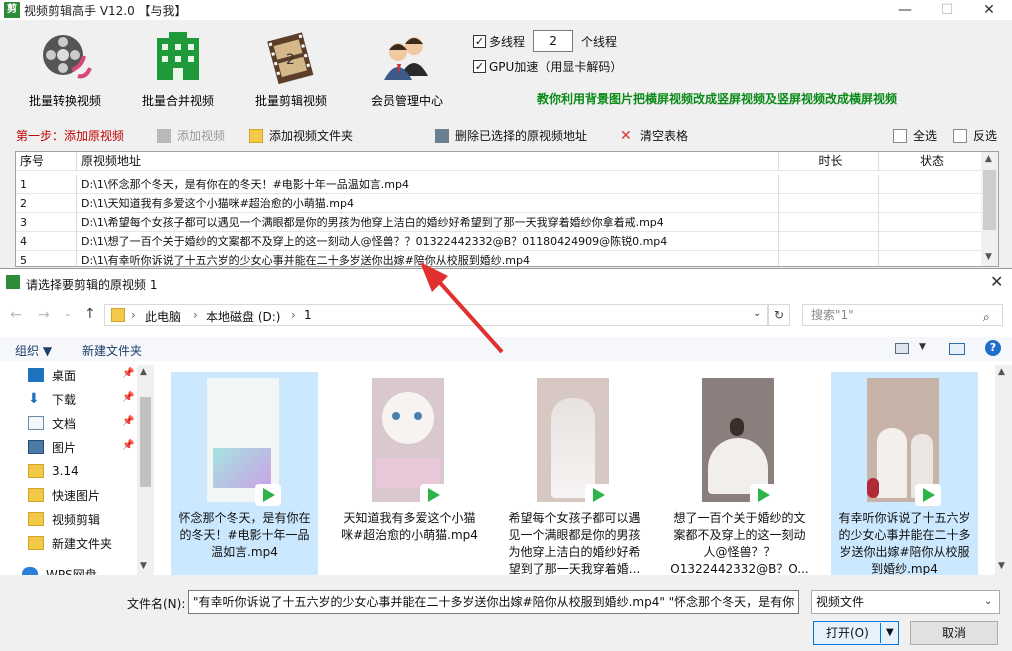  What do you see at coordinates (409, 474) in the screenshot?
I see `file-tile: 天知道我有多爱这个小猫咪#超治愈的小萌猫.mp4` at bounding box center [409, 474].